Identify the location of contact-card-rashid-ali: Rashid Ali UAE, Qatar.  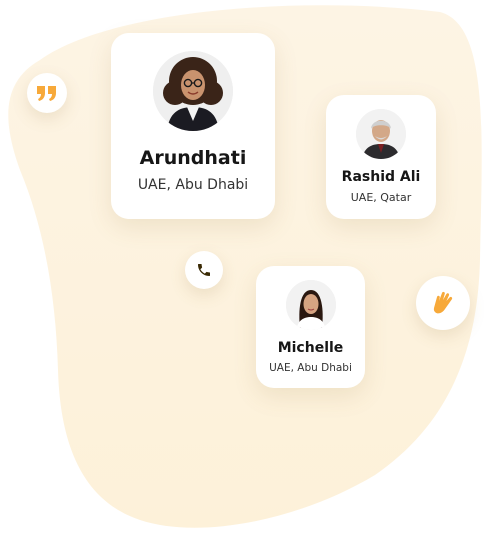
(381, 157).